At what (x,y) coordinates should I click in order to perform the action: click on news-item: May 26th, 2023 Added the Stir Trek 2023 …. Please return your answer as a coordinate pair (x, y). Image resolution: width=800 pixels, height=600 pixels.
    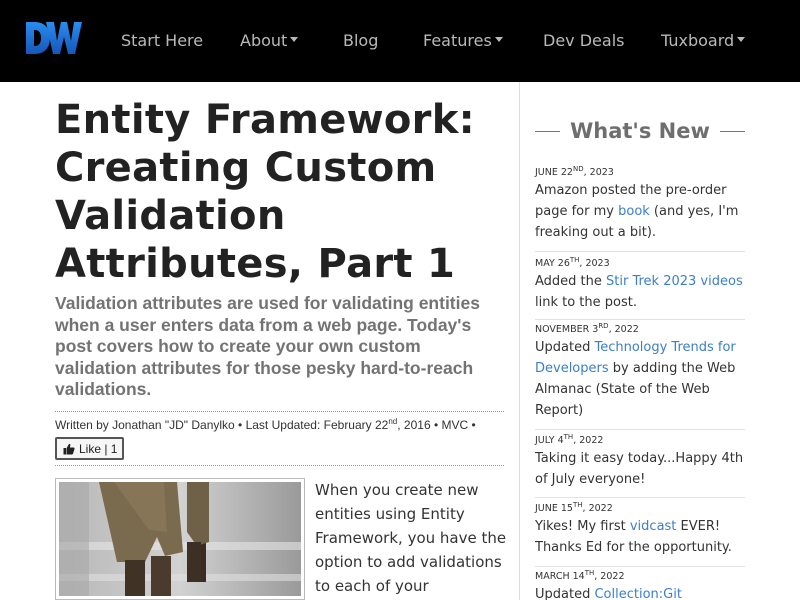
    Looking at the image, I should click on (640, 284).